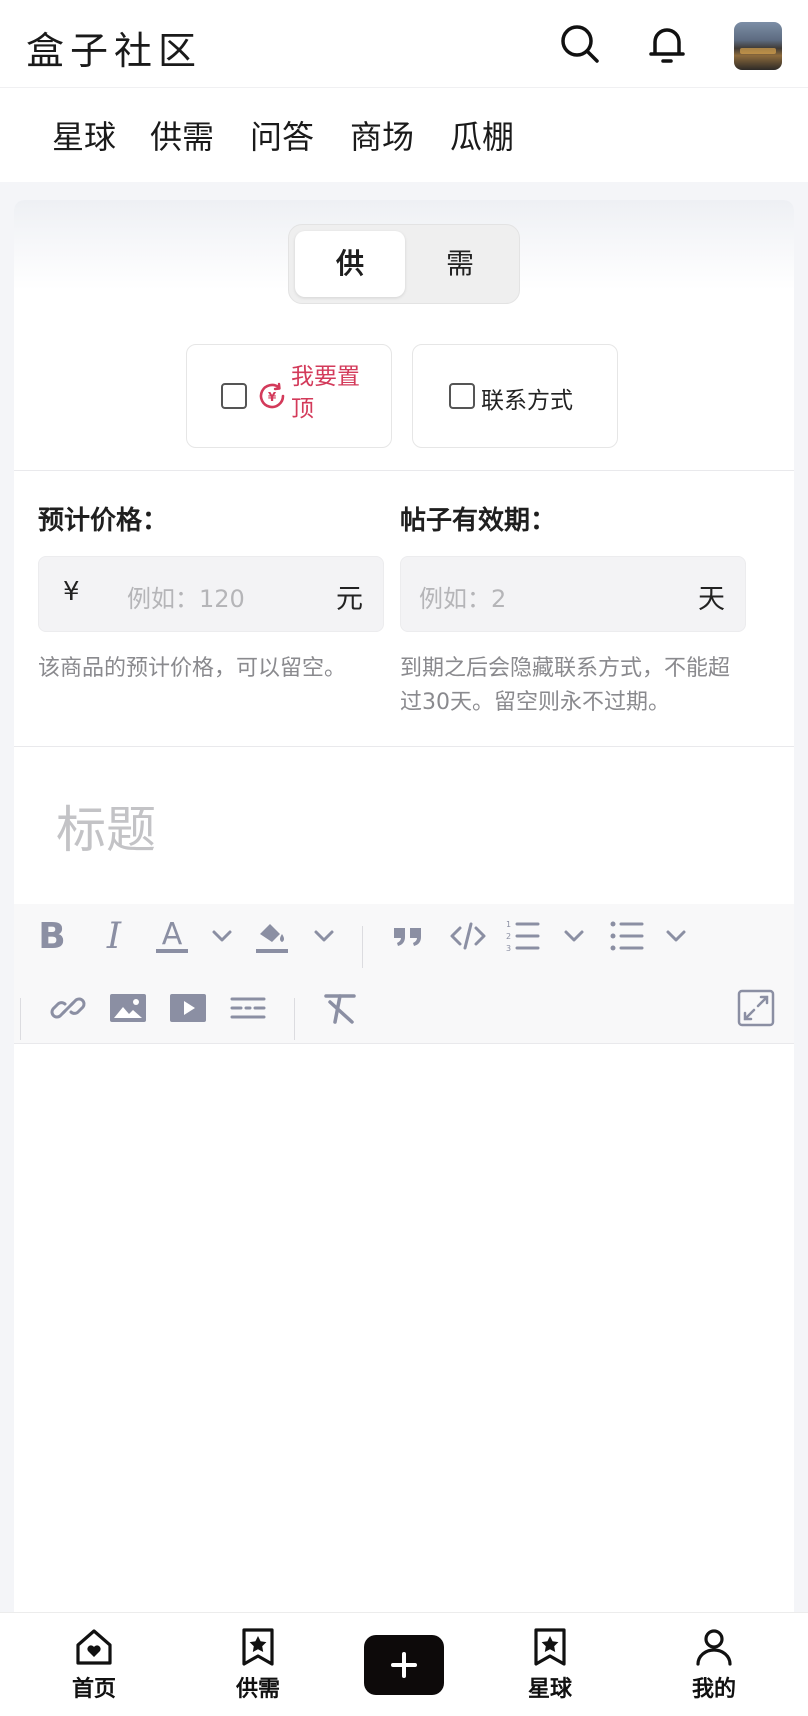 The height and width of the screenshot is (1716, 808). Describe the element at coordinates (192, 668) in the screenshot. I see `price-help-text: 该商品的预计价格，可以留空。` at that location.